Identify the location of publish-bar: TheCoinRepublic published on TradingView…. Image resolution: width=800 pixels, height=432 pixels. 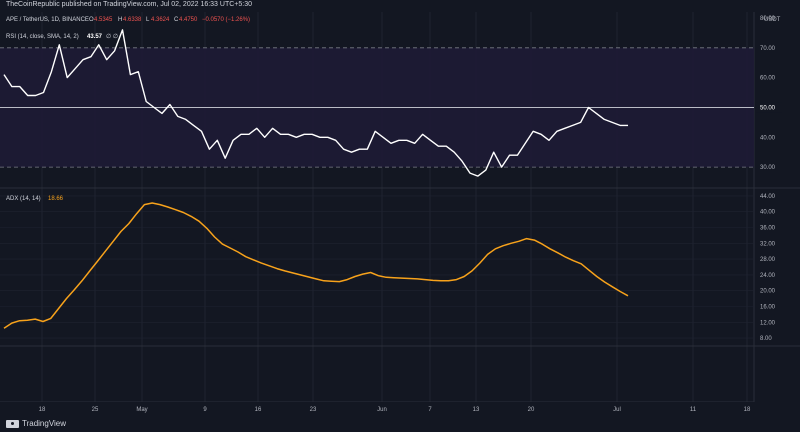
(400, 6).